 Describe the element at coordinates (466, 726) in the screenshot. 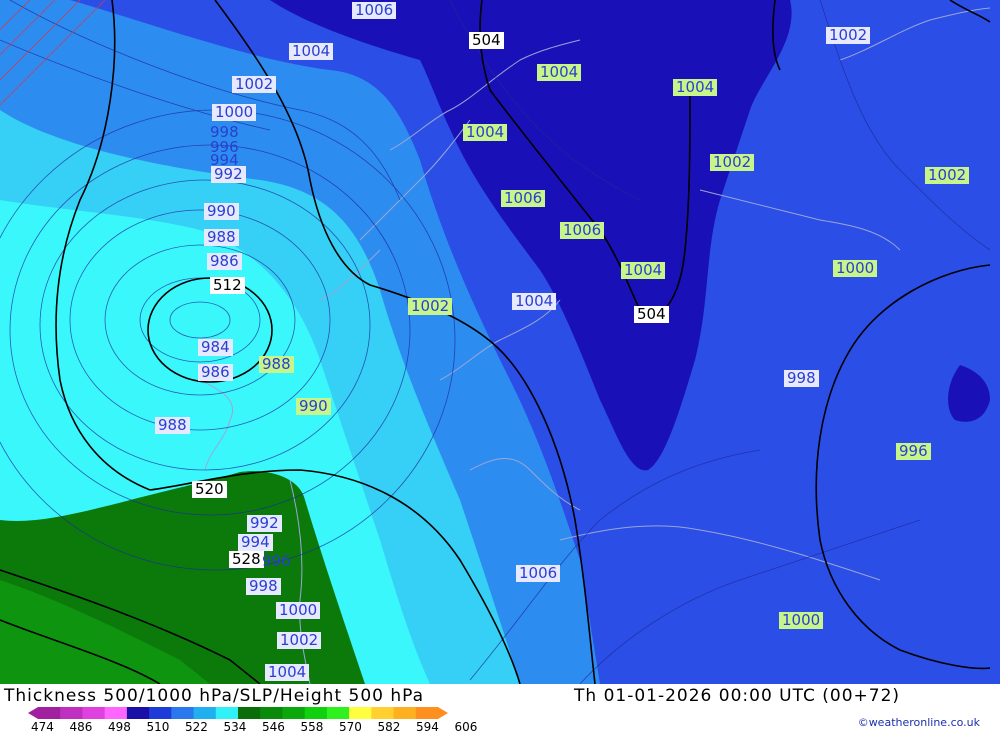

I see `scale-tick-label: 606` at that location.